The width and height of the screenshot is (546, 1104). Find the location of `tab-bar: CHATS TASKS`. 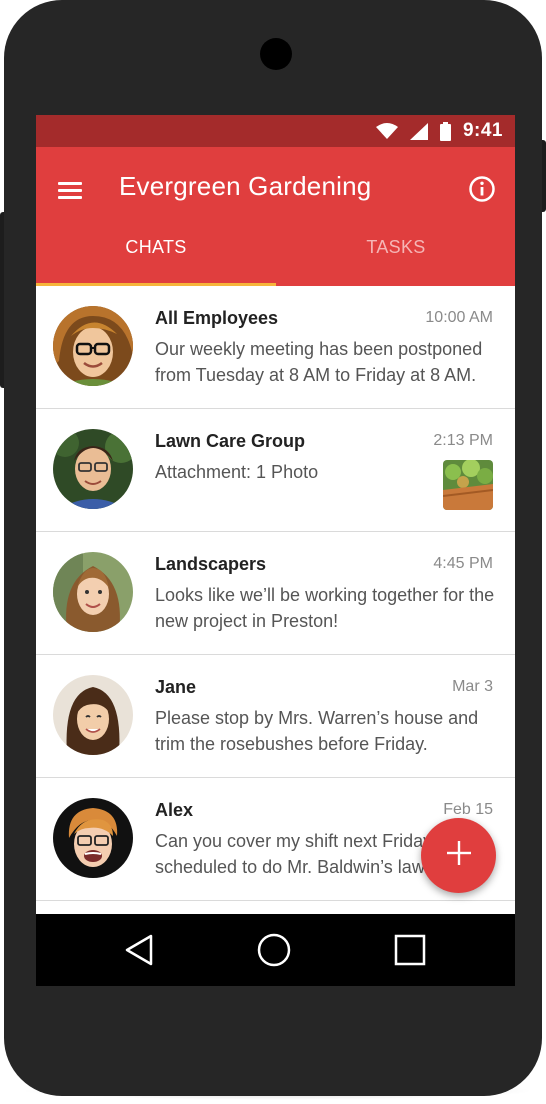

tab-bar: CHATS TASKS is located at coordinates (275, 258).